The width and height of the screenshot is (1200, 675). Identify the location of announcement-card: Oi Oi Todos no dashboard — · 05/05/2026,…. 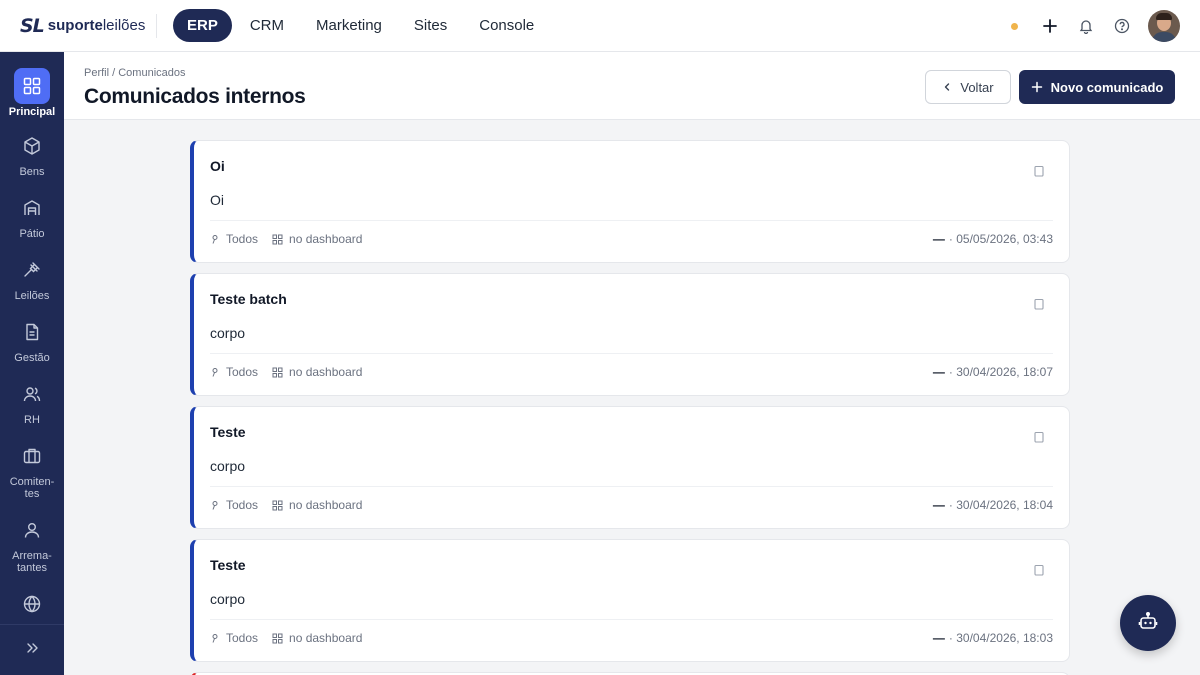
(630, 201).